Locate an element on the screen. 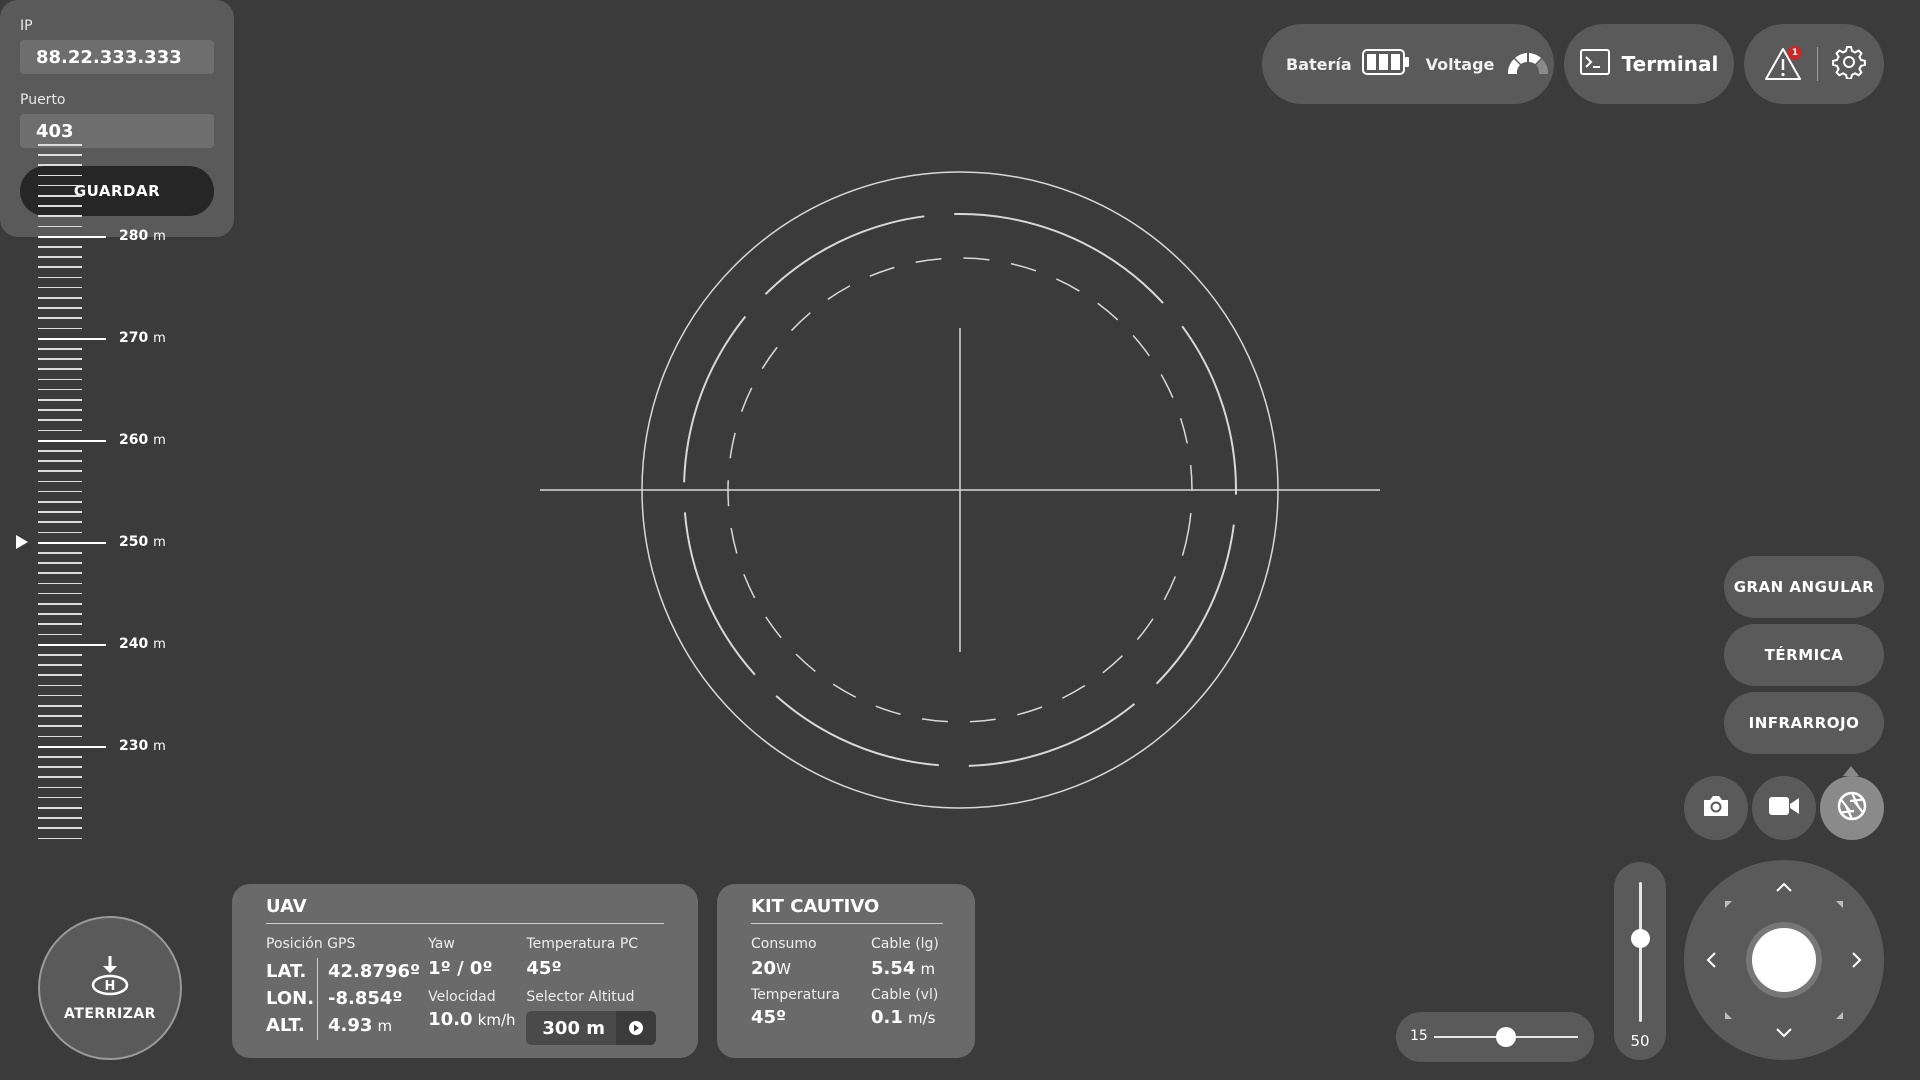  arrow-down-left-icon is located at coordinates (1729, 1015).